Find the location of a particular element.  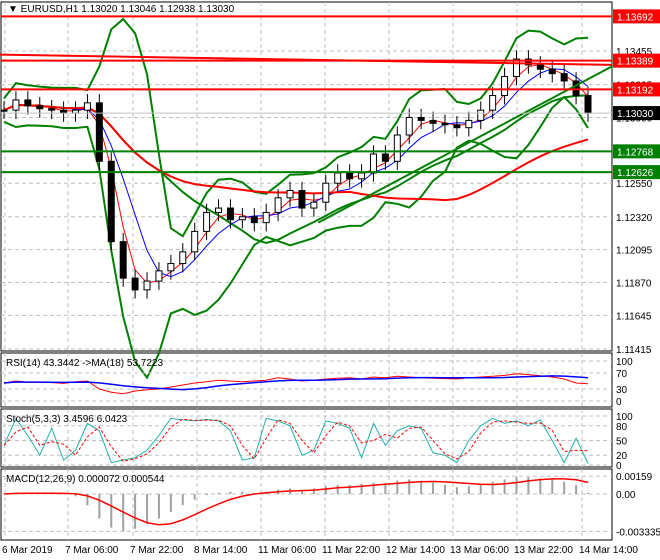

indicator-tick-label: 70 is located at coordinates (622, 374).